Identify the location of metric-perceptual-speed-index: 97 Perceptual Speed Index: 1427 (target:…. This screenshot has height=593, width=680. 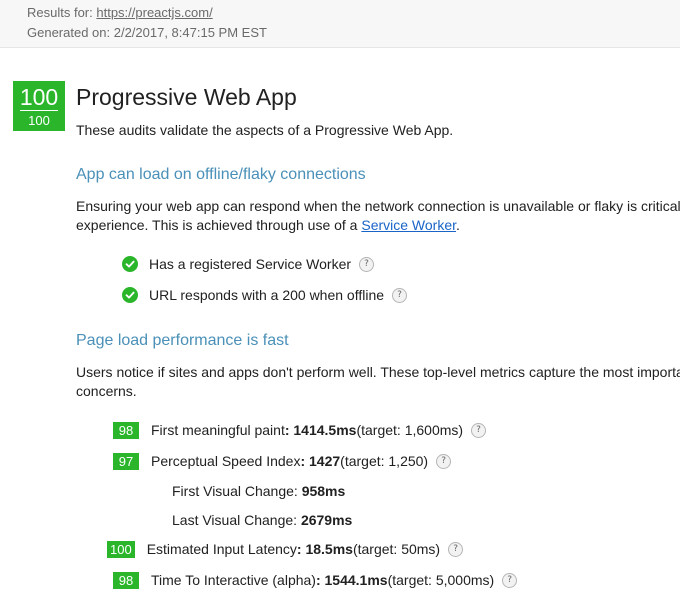
(282, 461).